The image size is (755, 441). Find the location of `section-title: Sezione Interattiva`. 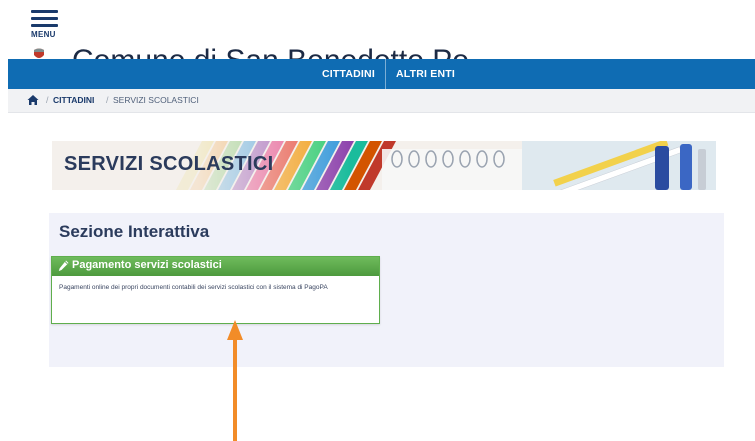

section-title: Sezione Interattiva is located at coordinates (134, 231).